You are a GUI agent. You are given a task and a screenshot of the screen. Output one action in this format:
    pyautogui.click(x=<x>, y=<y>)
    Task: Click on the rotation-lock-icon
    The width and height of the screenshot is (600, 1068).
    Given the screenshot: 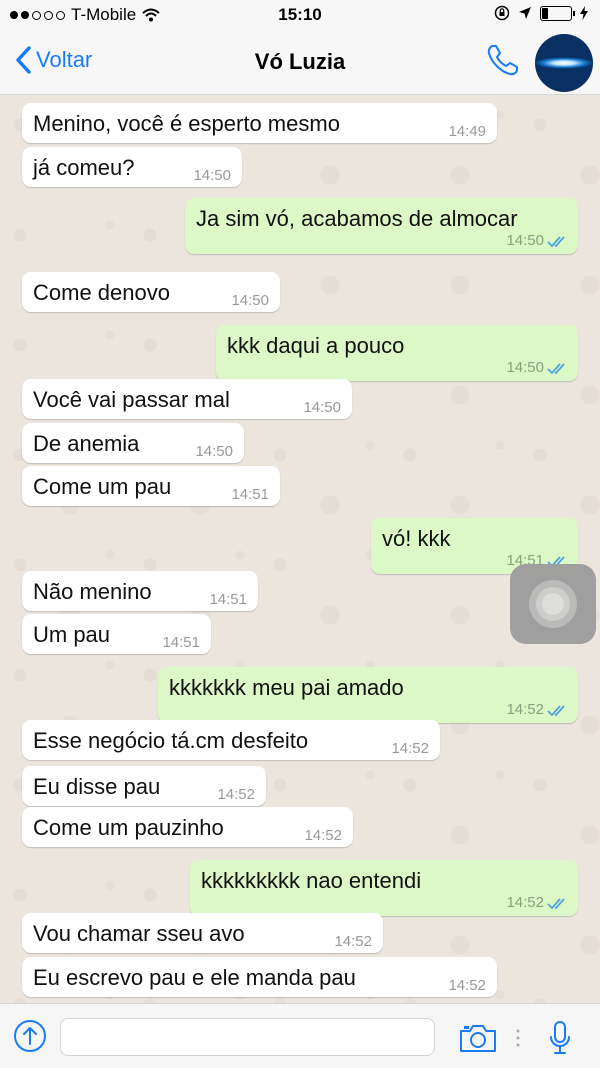 What is the action you would take?
    pyautogui.click(x=502, y=13)
    